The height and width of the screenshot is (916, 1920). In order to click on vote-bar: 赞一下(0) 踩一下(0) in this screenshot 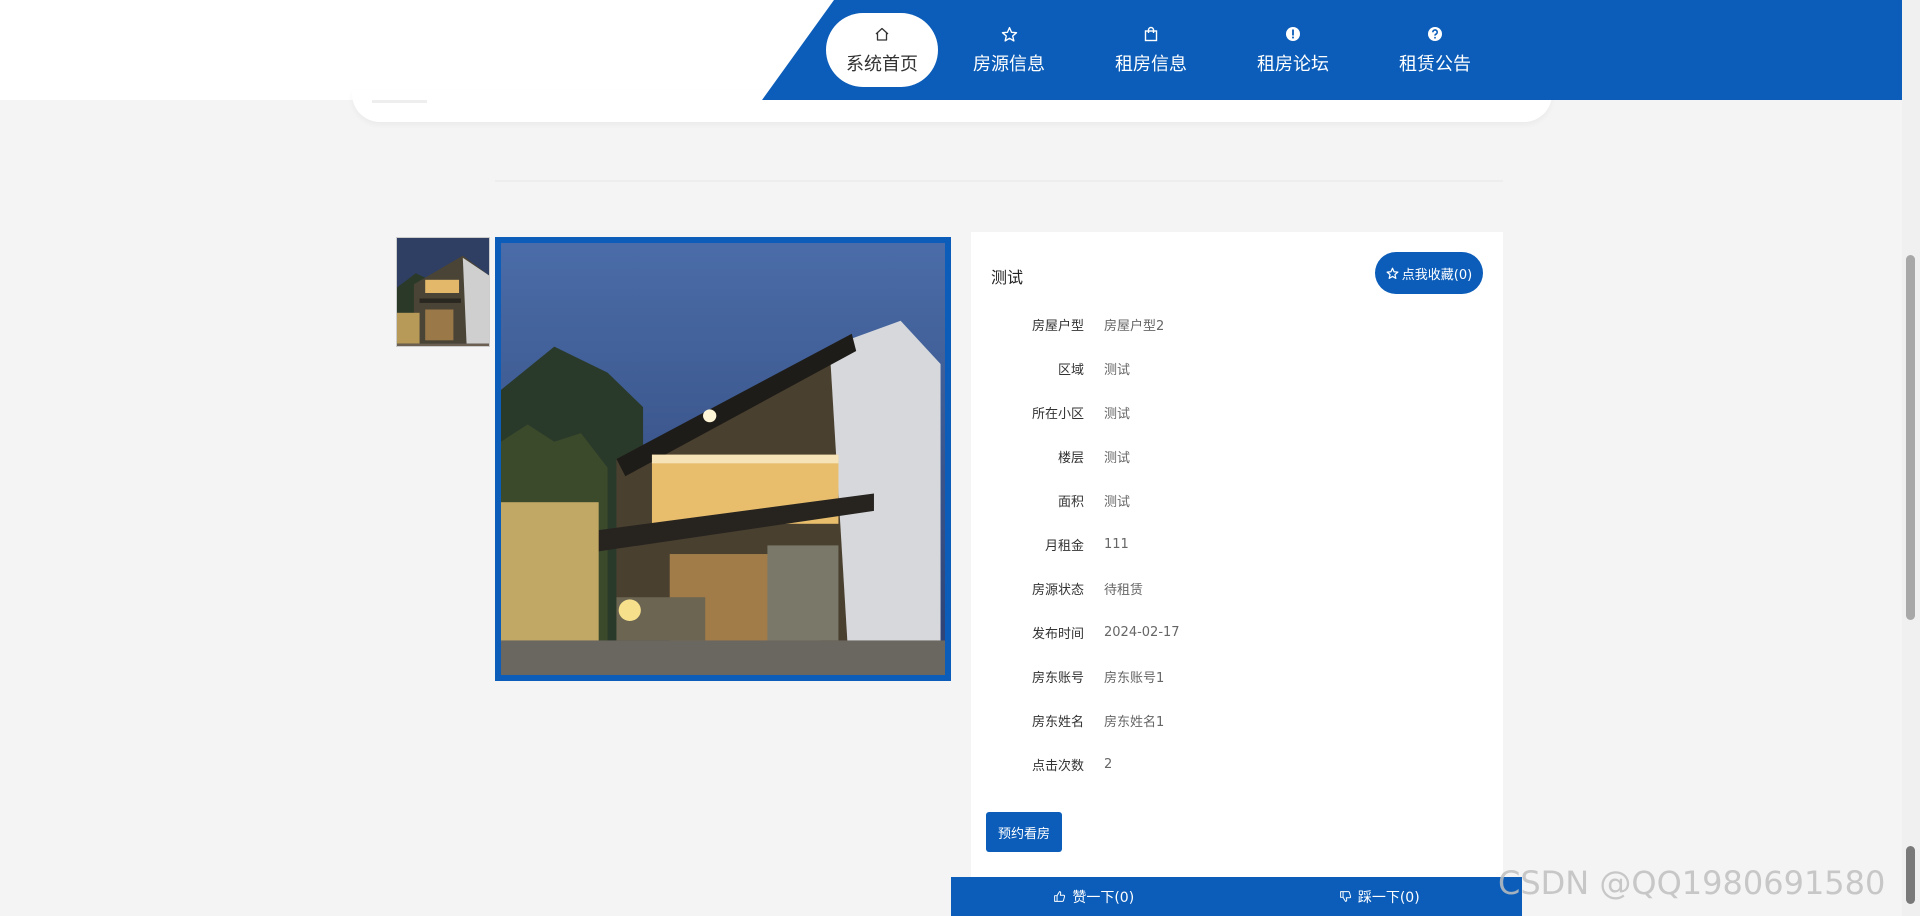, I will do `click(1236, 896)`.